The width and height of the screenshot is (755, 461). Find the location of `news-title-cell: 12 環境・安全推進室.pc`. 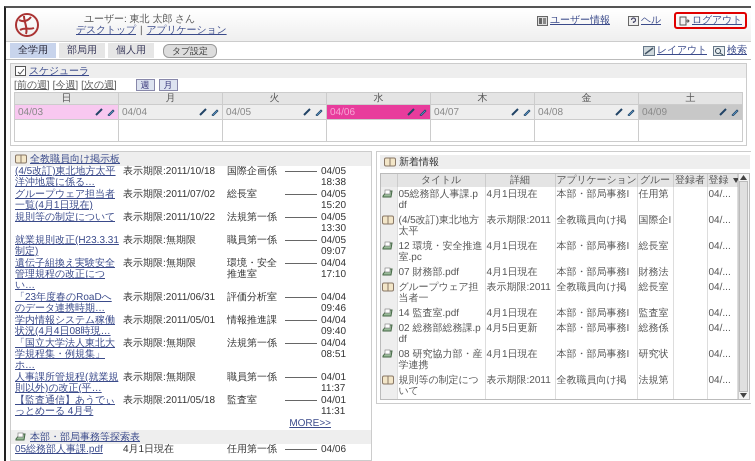

news-title-cell: 12 環境・安全推進室.pc is located at coordinates (441, 252).